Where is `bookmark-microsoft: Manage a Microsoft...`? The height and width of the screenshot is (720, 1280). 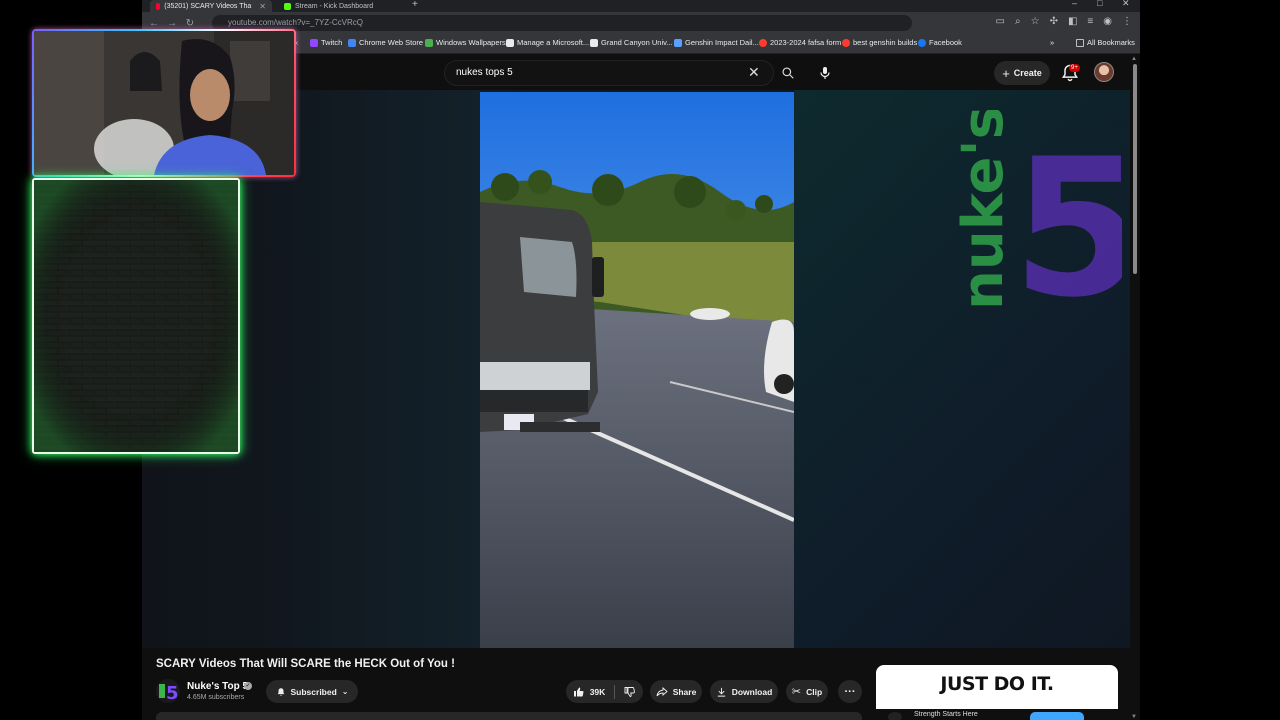 bookmark-microsoft: Manage a Microsoft... is located at coordinates (547, 42).